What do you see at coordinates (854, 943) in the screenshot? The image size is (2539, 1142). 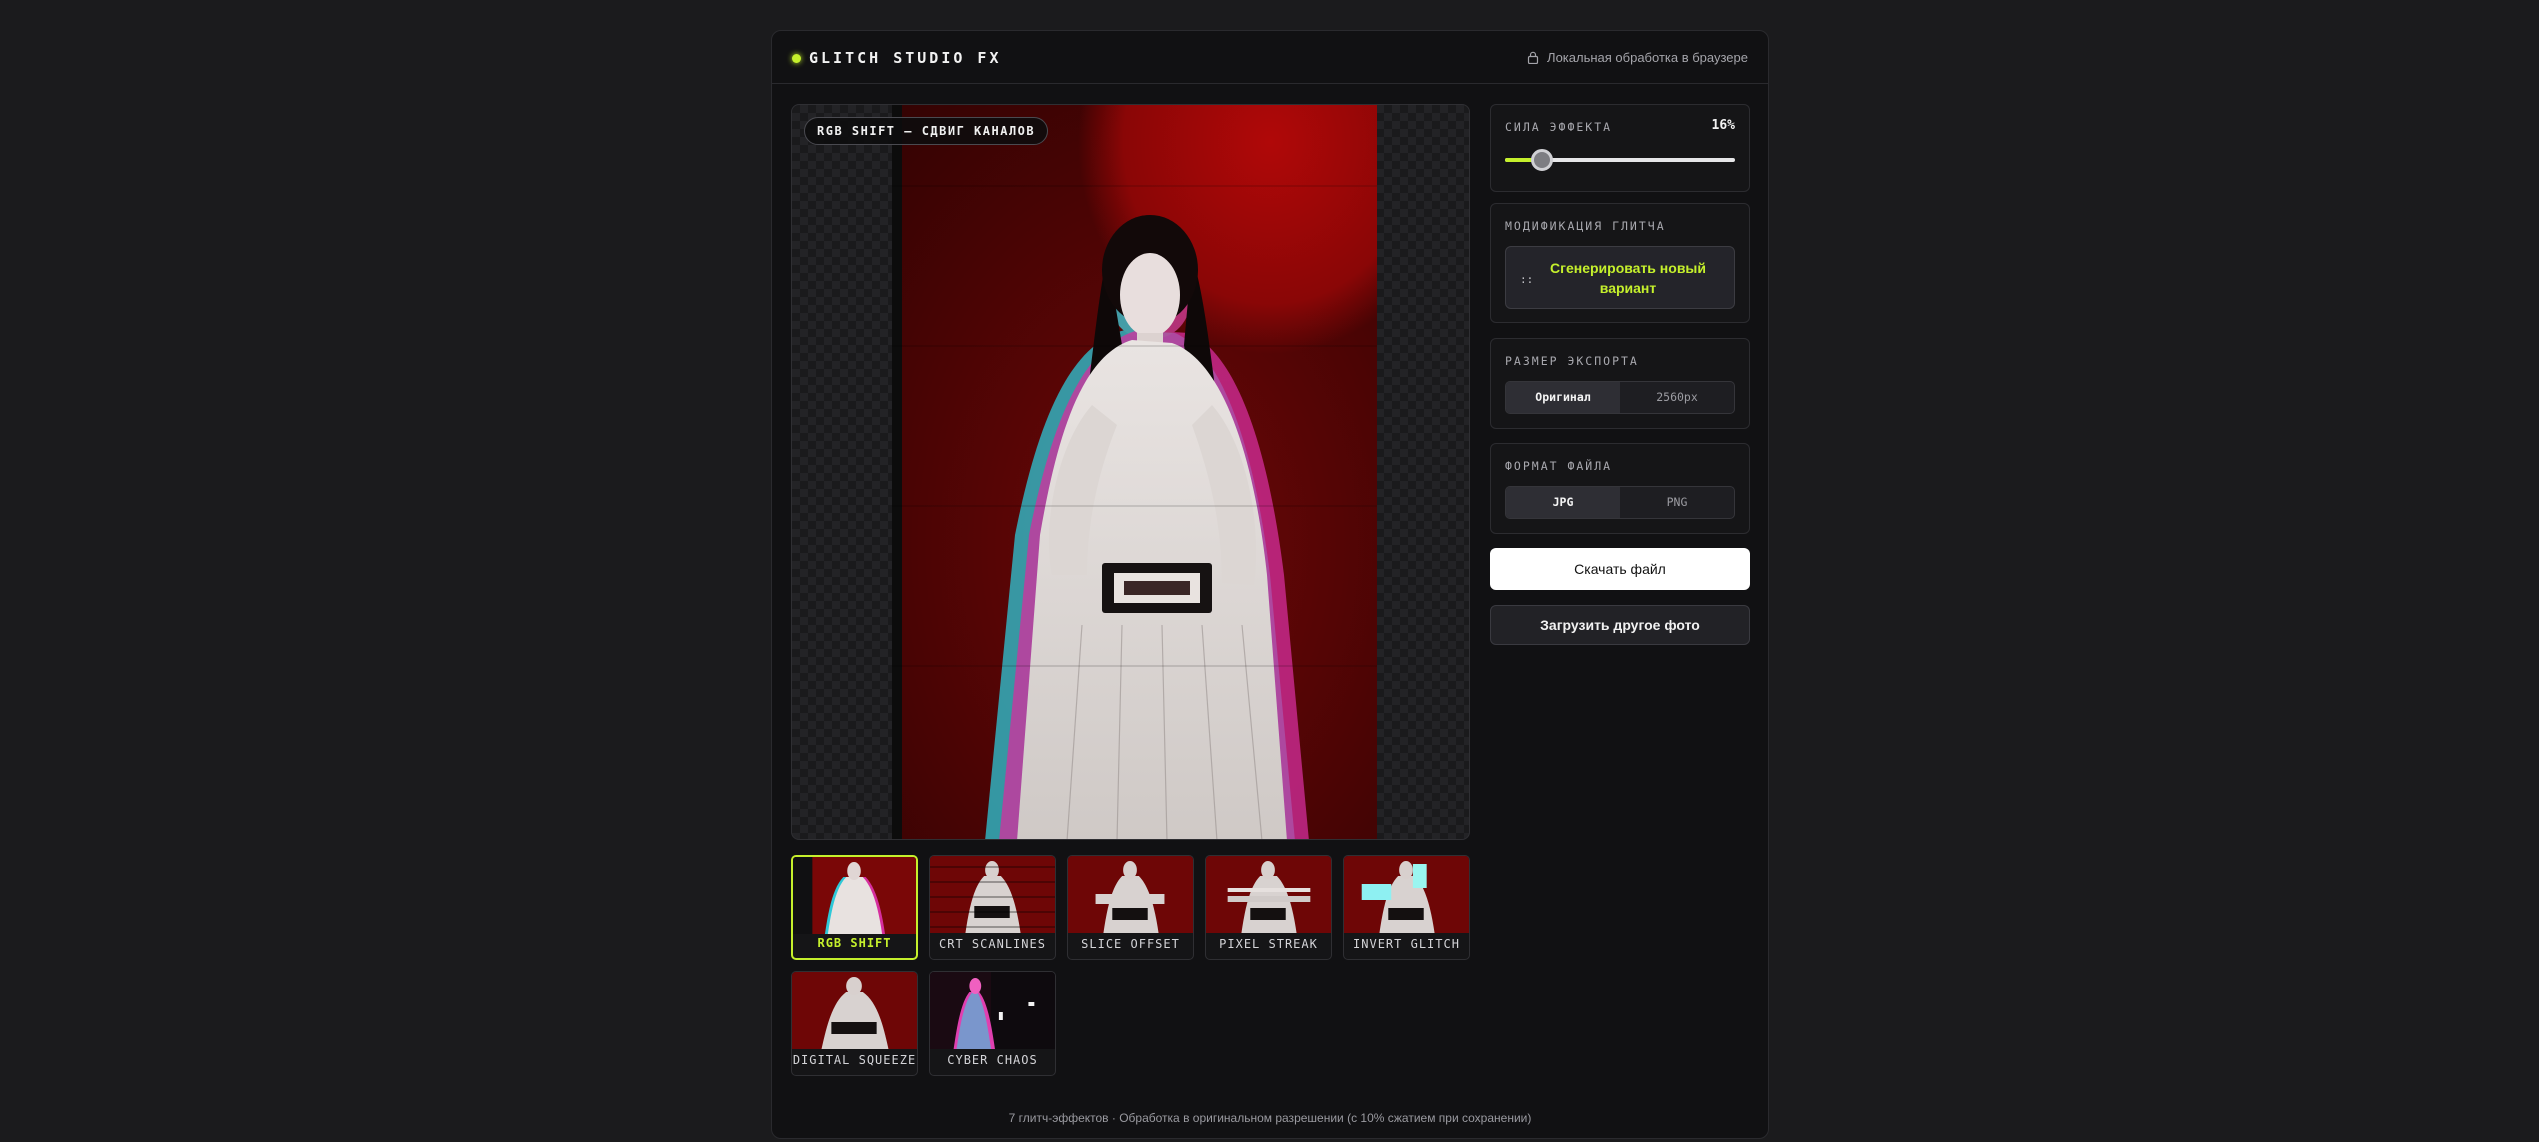 I see `effect-label: RGB SHIFT` at bounding box center [854, 943].